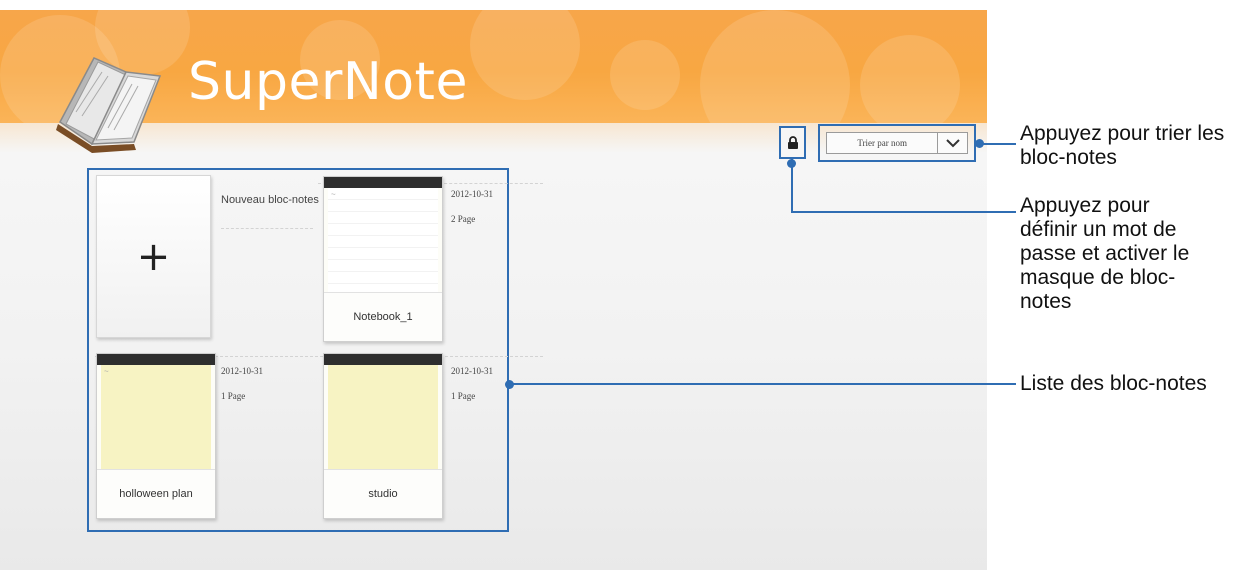  I want to click on lock-button, so click(792, 142).